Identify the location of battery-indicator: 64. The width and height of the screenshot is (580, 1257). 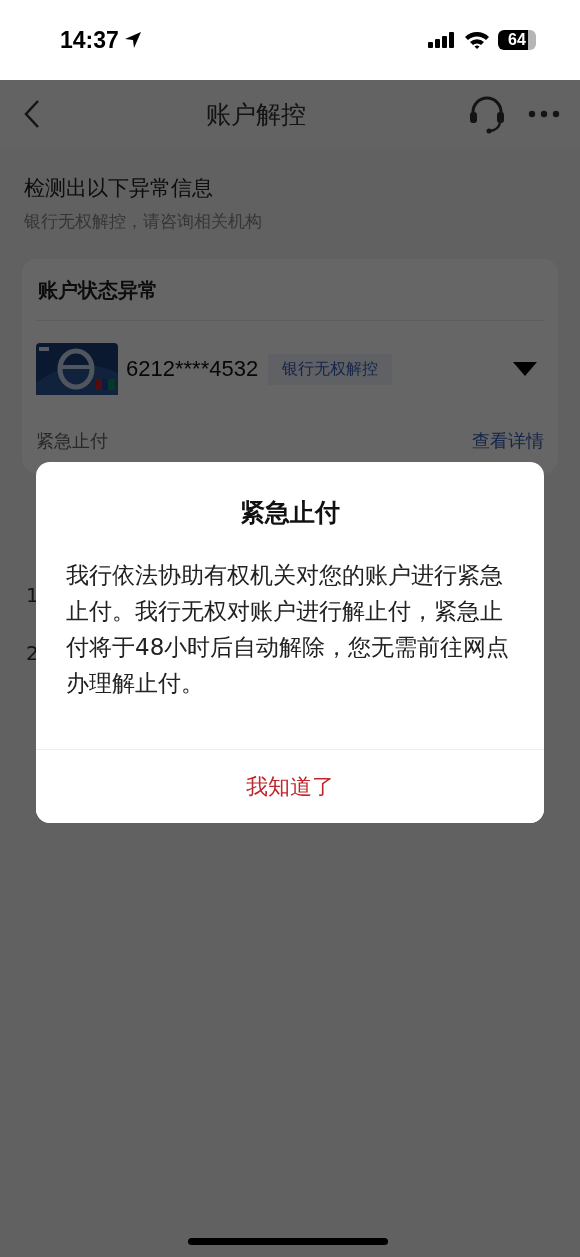
(517, 40).